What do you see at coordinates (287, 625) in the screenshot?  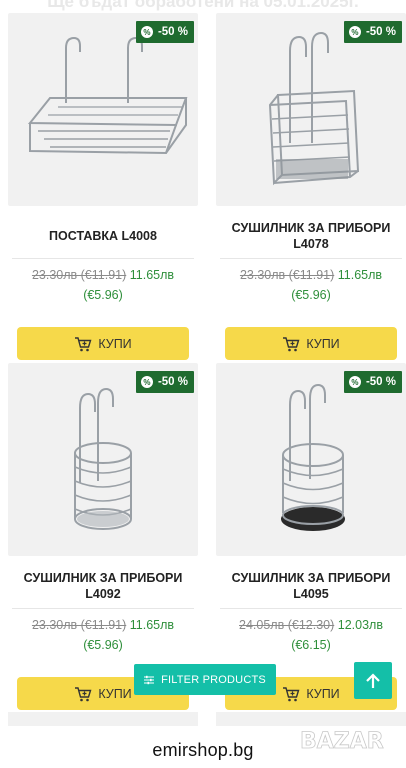 I see `old-price: 24.05лв (€12.30)` at bounding box center [287, 625].